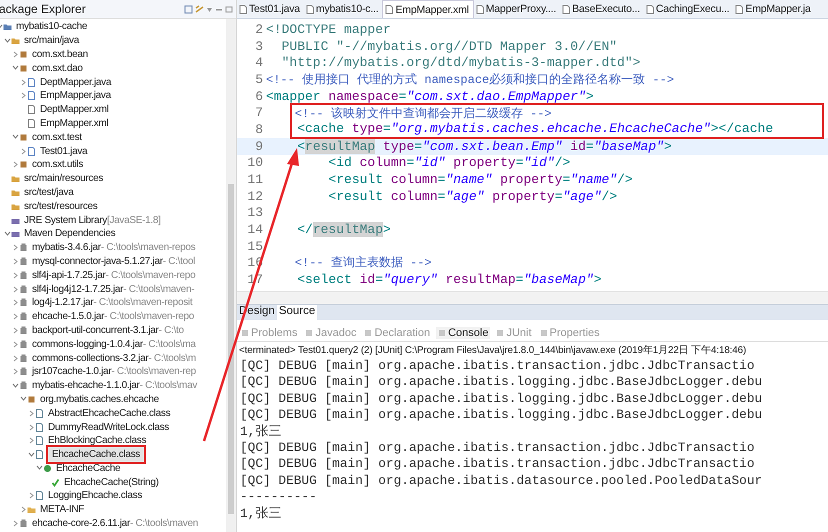  Describe the element at coordinates (39, 495) in the screenshot. I see `class-file-icon` at that location.